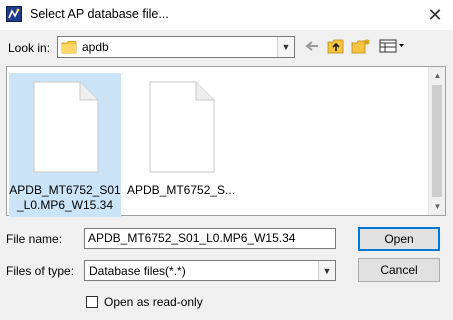 The width and height of the screenshot is (453, 320). What do you see at coordinates (92, 302) in the screenshot?
I see `readonly-checkbox` at bounding box center [92, 302].